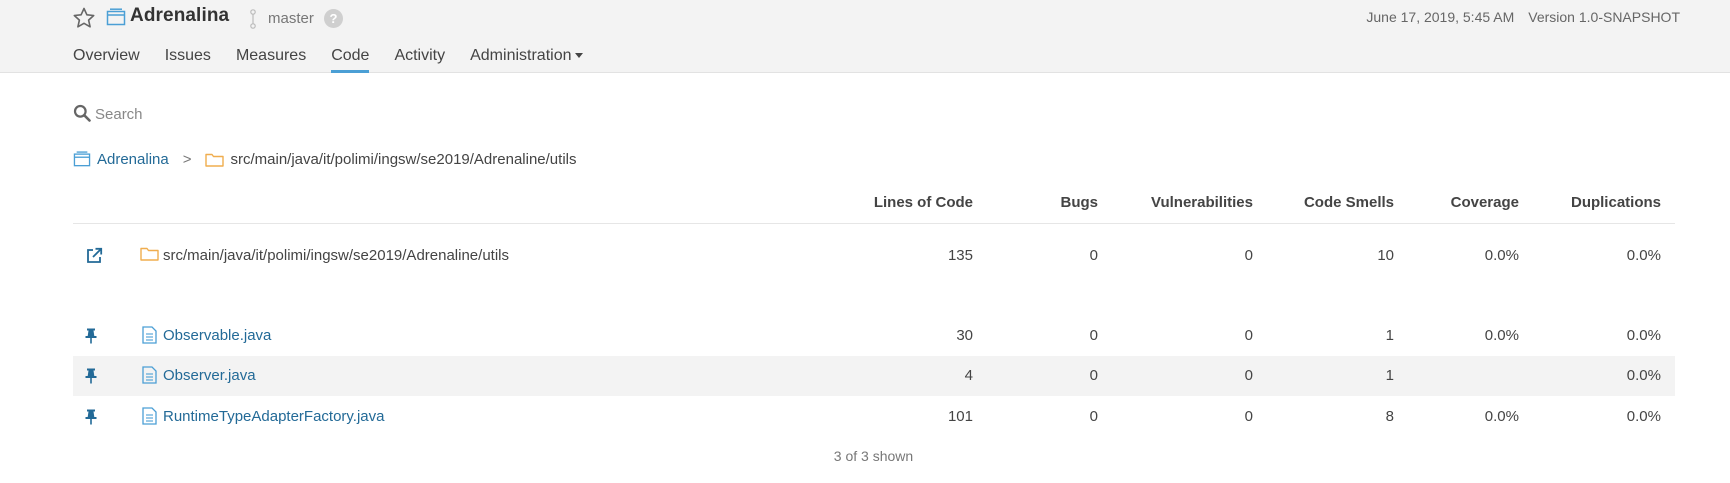 The width and height of the screenshot is (1730, 483). What do you see at coordinates (873, 456) in the screenshot?
I see `results-count: 3 of 3 shown` at bounding box center [873, 456].